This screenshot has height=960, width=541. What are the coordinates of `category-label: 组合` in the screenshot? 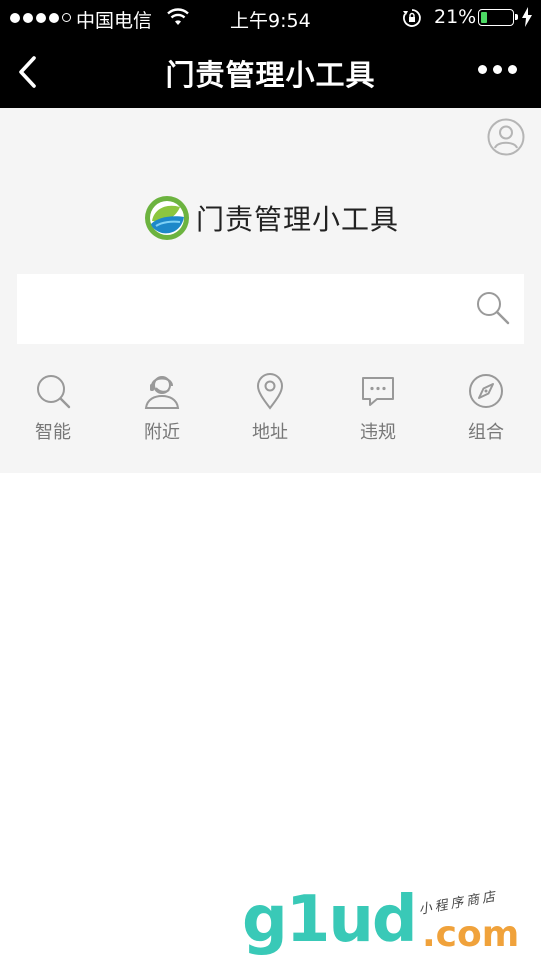 It's located at (486, 432).